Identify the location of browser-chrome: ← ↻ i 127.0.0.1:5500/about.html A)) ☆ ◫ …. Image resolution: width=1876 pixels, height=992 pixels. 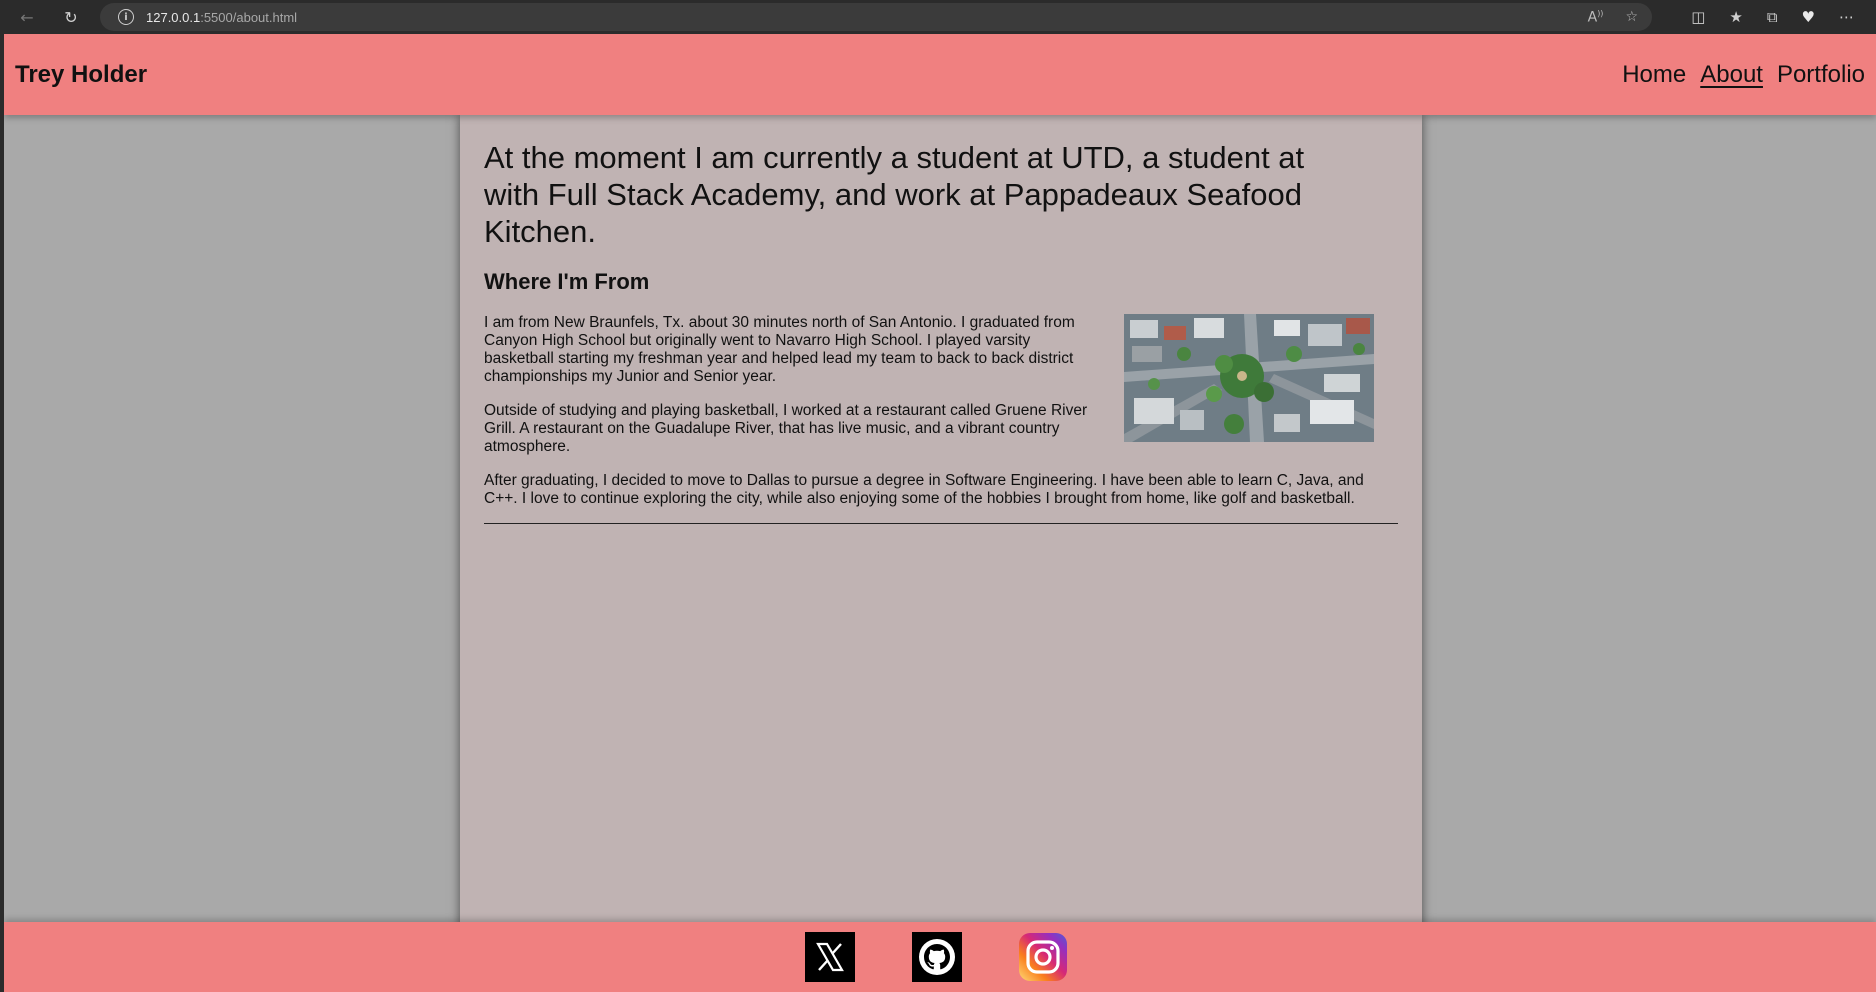
(938, 17).